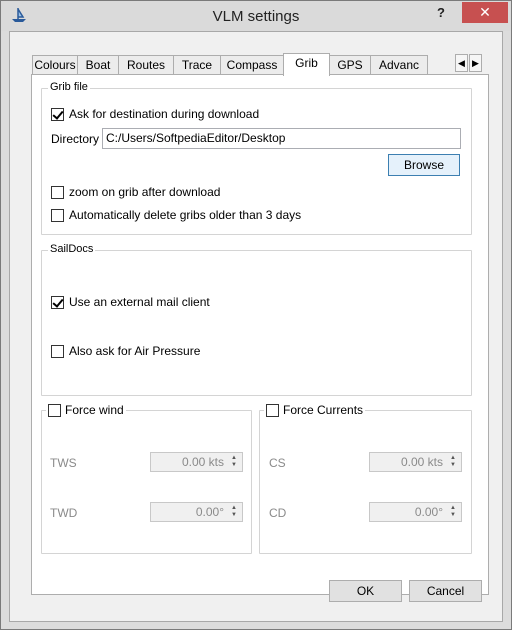 Image resolution: width=512 pixels, height=630 pixels. Describe the element at coordinates (57, 114) in the screenshot. I see `ask-destination-checkbox` at that location.